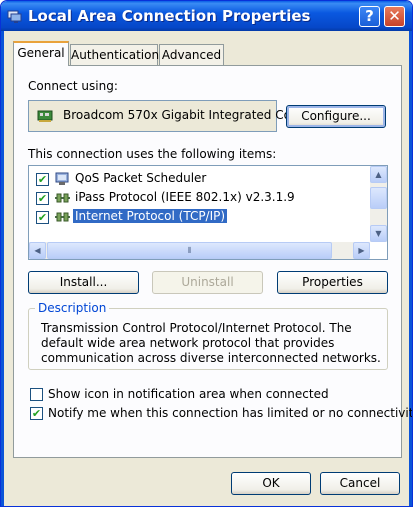 The width and height of the screenshot is (413, 507). What do you see at coordinates (191, 54) in the screenshot?
I see `tab-advanced: Advanced` at bounding box center [191, 54].